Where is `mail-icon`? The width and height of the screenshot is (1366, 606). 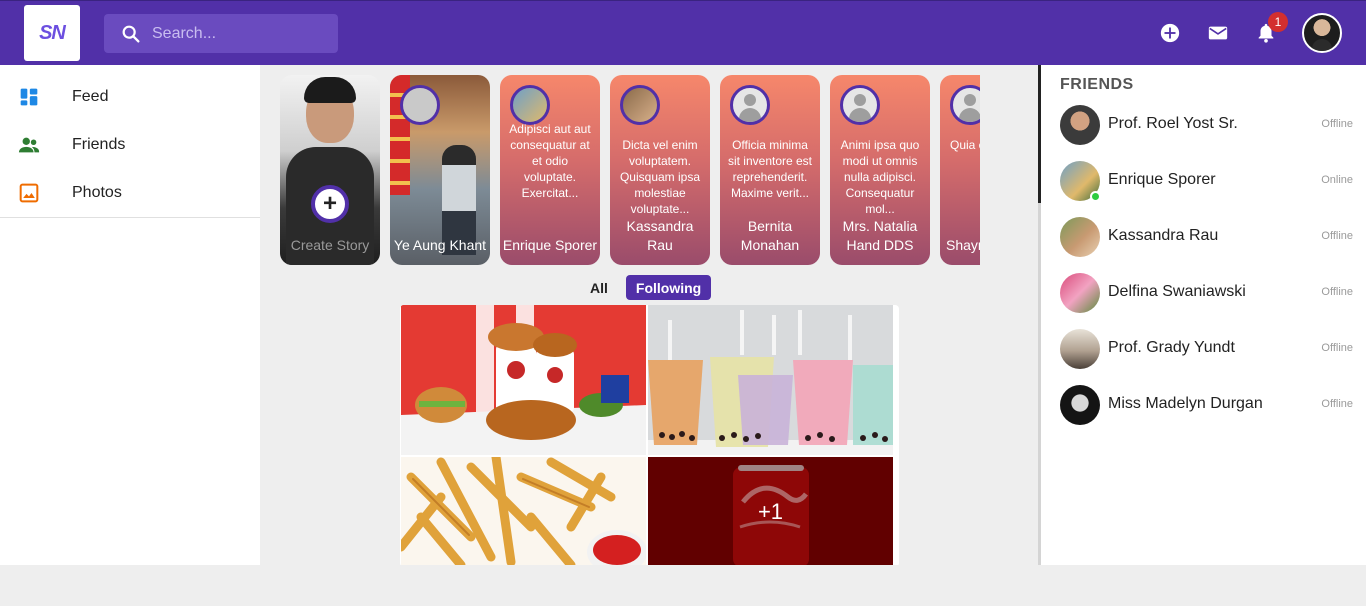
mail-icon is located at coordinates (1218, 33).